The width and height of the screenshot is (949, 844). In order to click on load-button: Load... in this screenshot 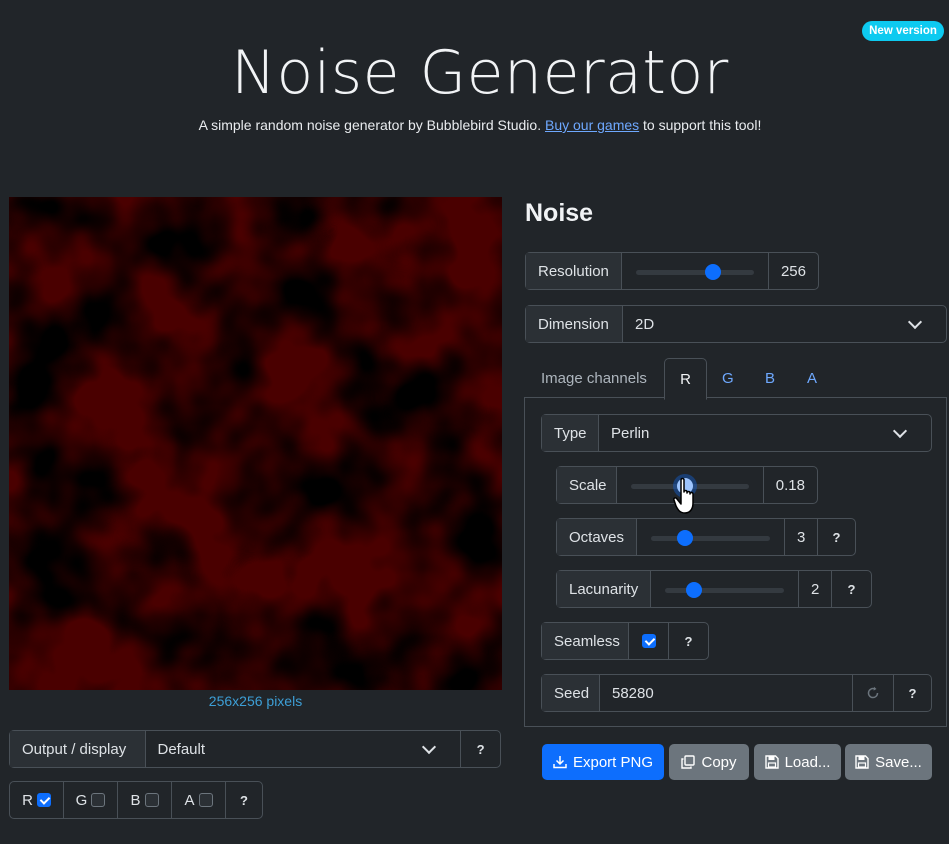, I will do `click(797, 762)`.